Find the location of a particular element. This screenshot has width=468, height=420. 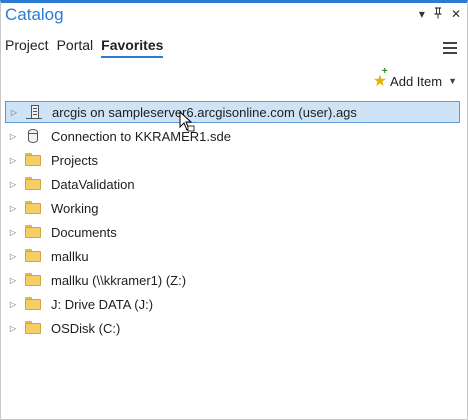

tab-favorites: Favorites is located at coordinates (132, 47).